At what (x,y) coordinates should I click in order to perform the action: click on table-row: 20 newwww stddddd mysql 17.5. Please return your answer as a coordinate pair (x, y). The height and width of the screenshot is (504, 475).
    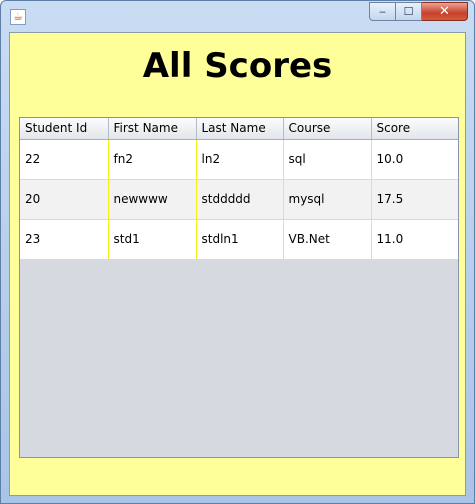
    Looking at the image, I should click on (239, 199).